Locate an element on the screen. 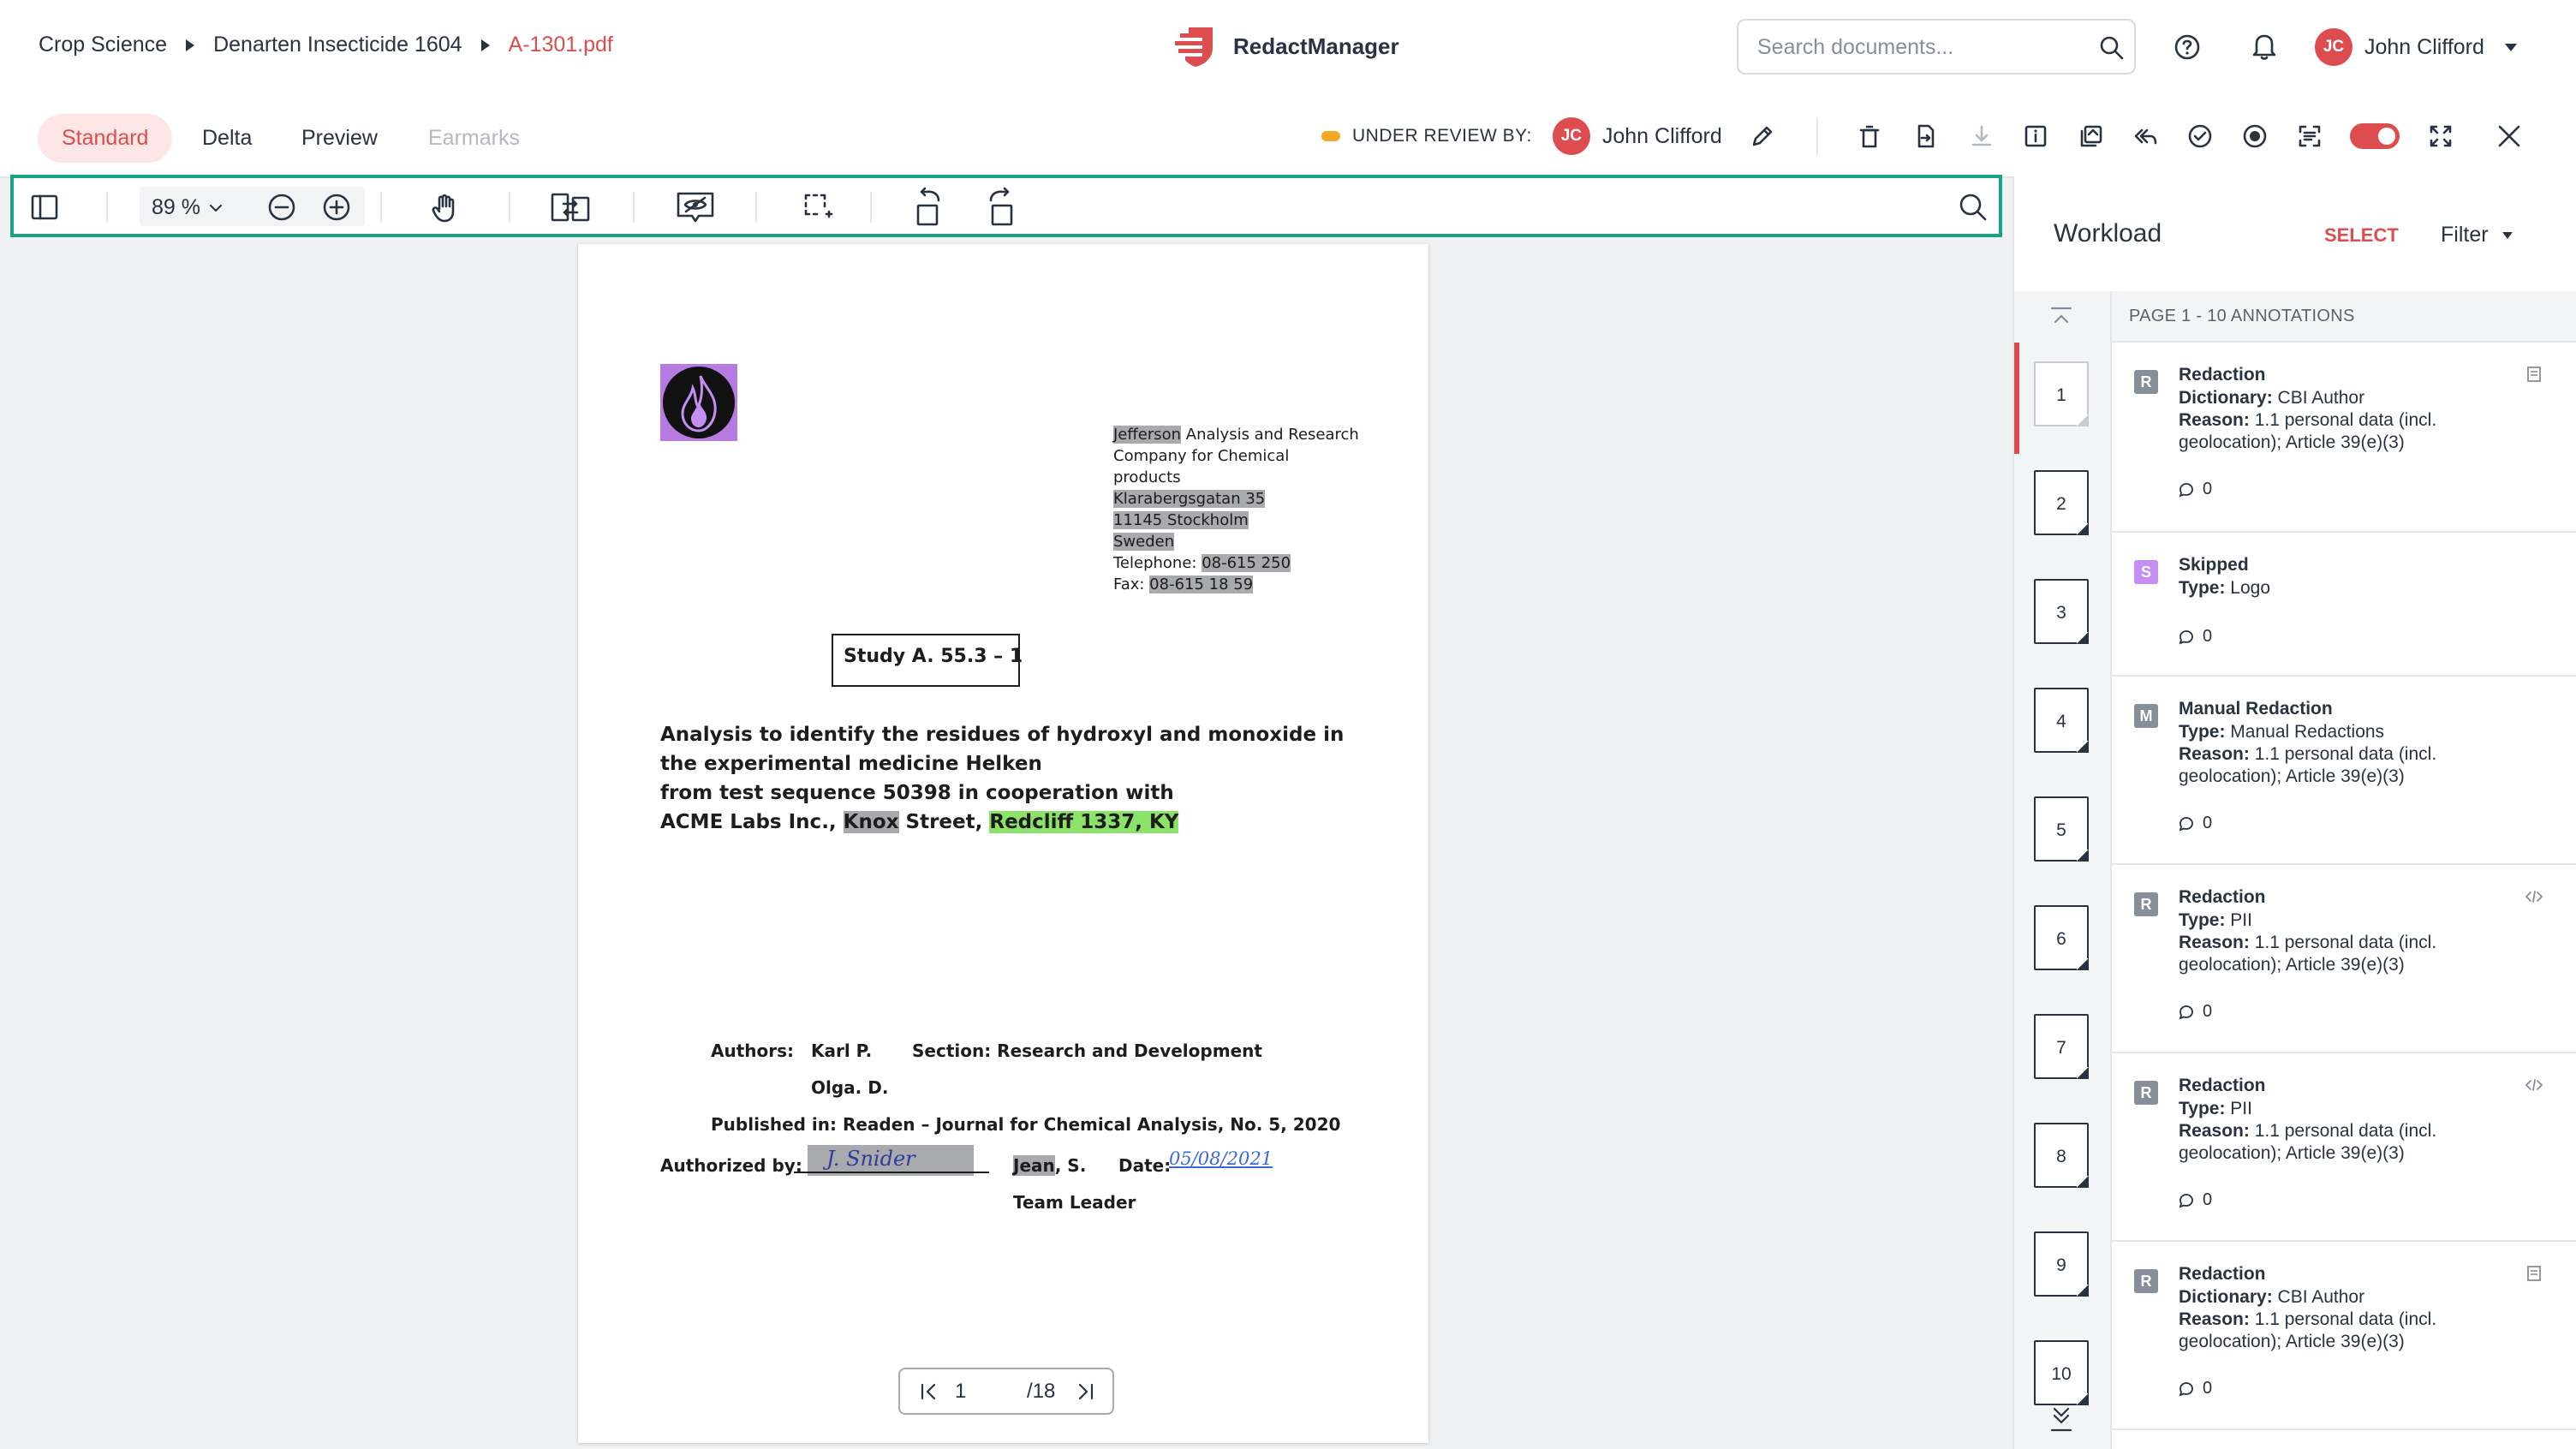  tab-preview: Preview is located at coordinates (339, 139).